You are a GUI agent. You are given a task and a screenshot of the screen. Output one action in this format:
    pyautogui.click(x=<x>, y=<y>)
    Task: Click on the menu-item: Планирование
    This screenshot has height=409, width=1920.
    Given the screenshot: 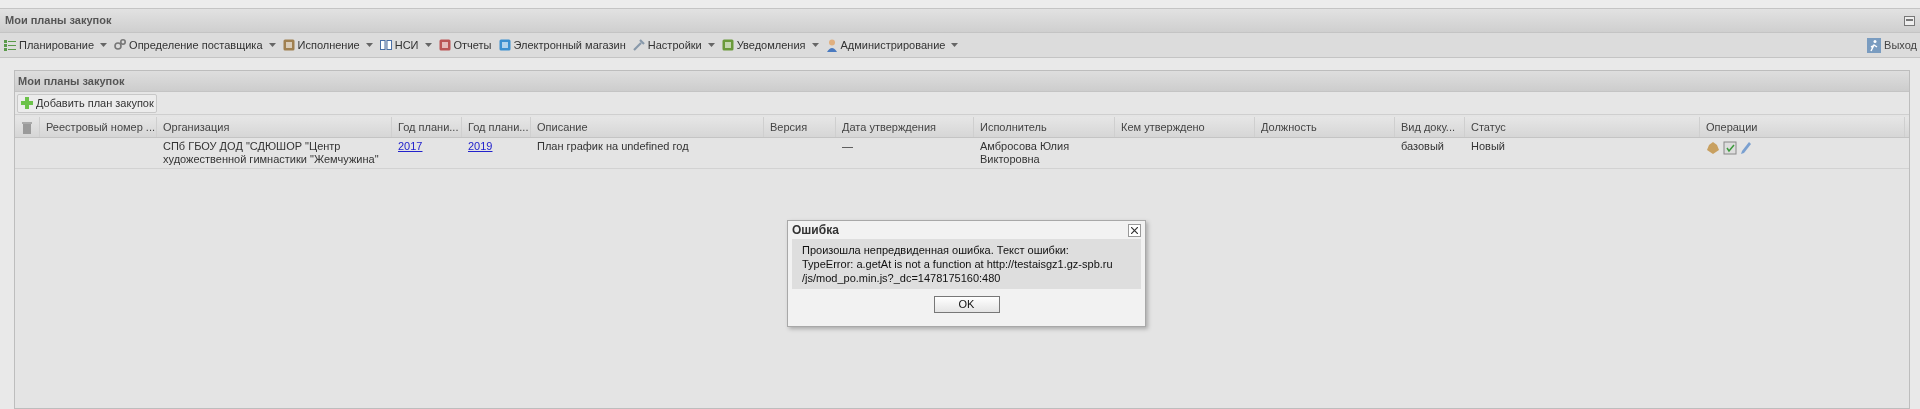 What is the action you would take?
    pyautogui.click(x=55, y=45)
    